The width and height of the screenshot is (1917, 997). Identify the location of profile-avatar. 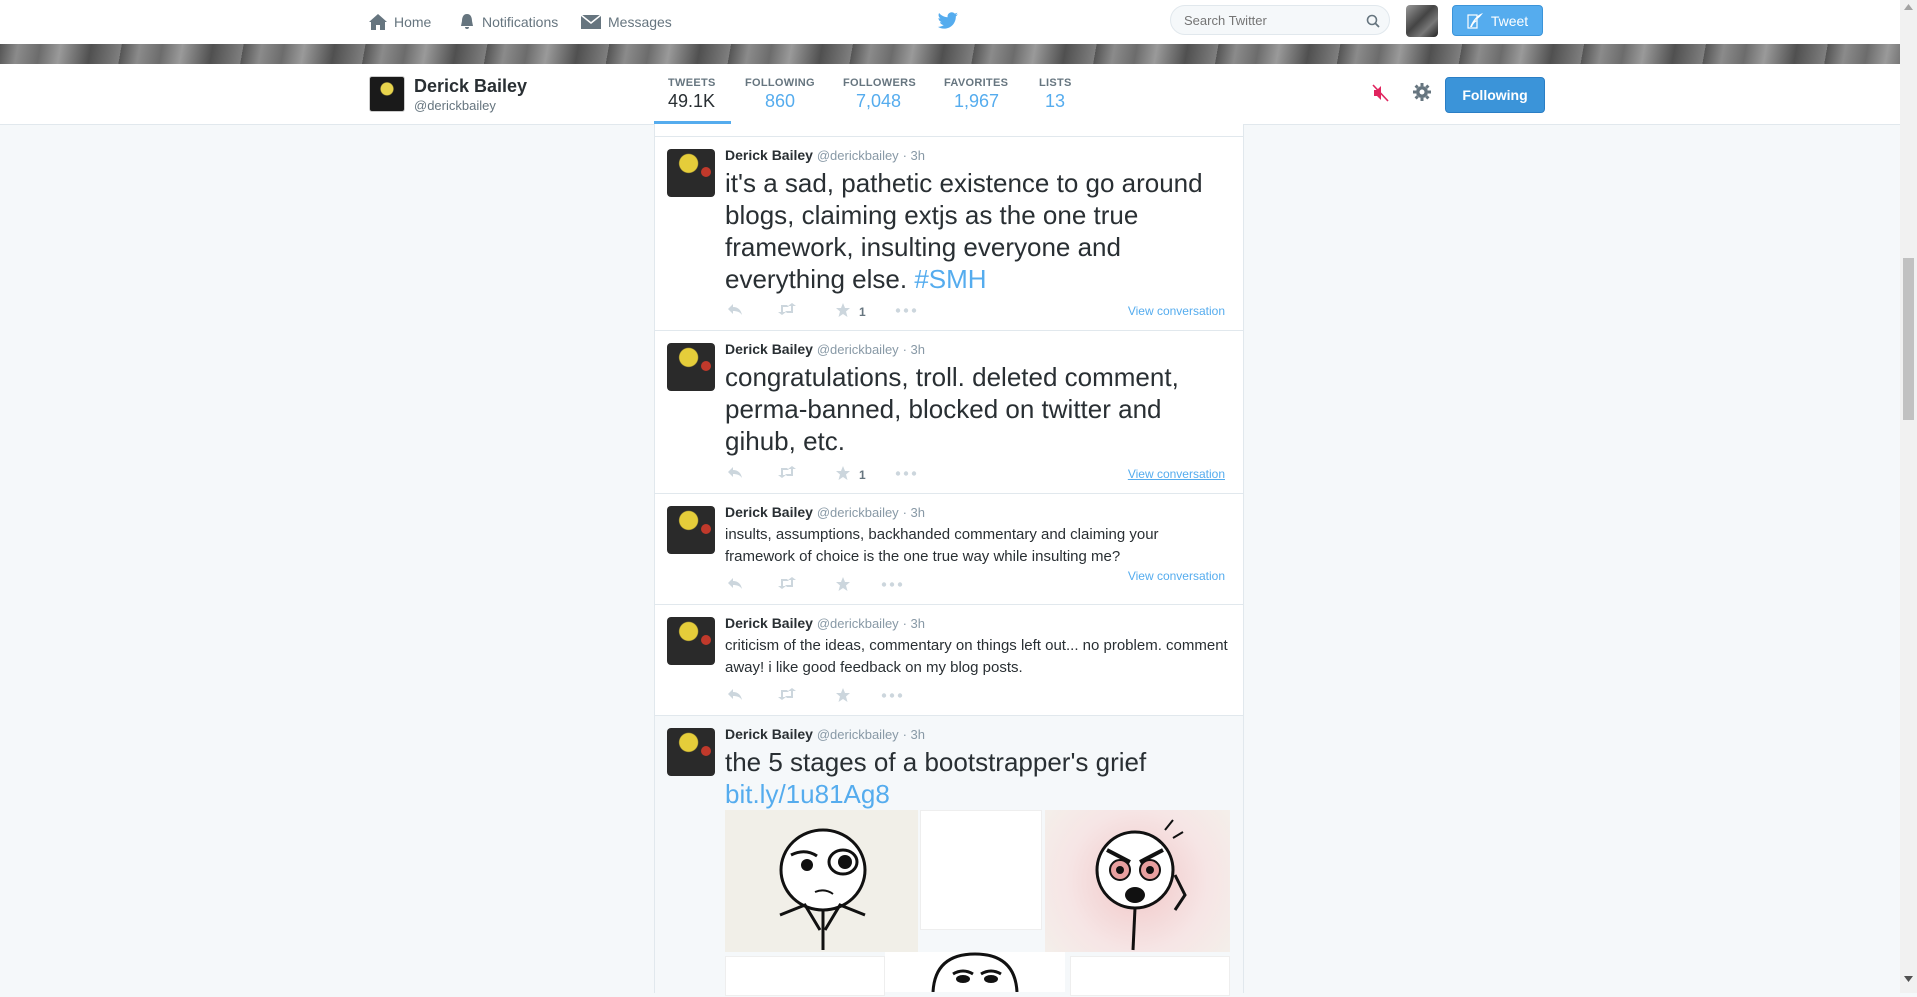
(387, 94).